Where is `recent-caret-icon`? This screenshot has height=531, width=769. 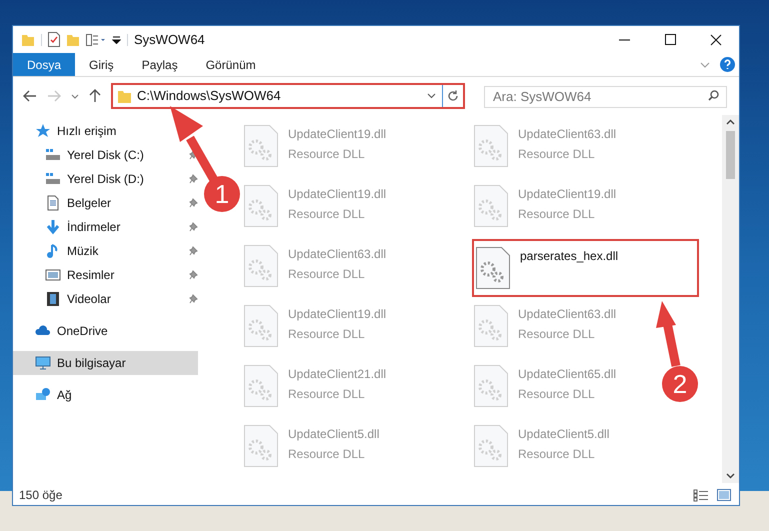
recent-caret-icon is located at coordinates (75, 96).